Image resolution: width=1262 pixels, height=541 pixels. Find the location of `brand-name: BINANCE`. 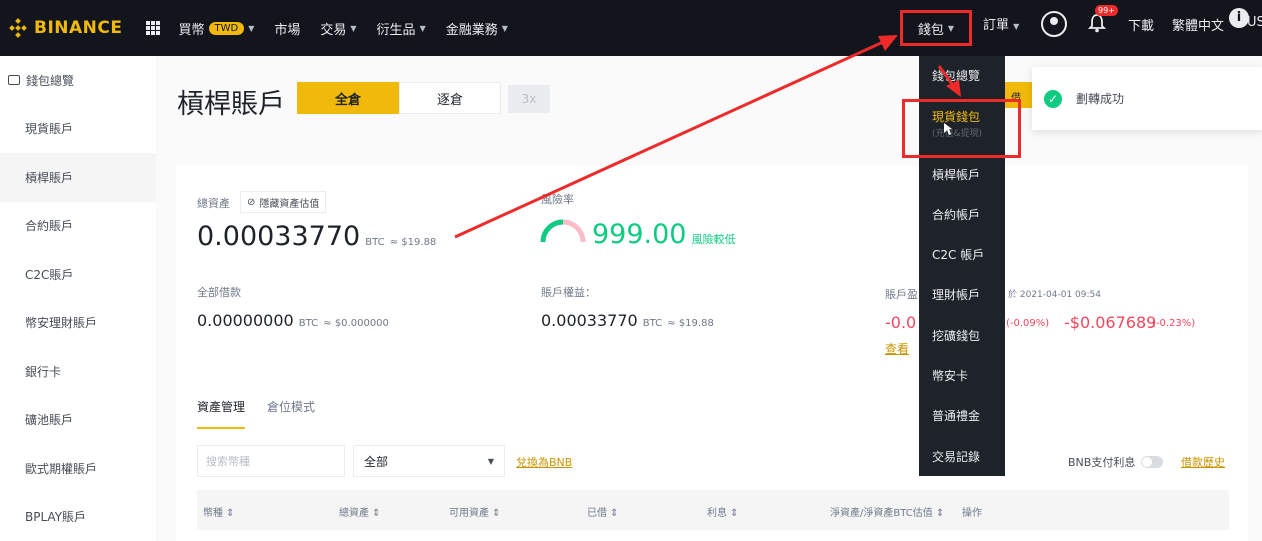

brand-name: BINANCE is located at coordinates (78, 28).